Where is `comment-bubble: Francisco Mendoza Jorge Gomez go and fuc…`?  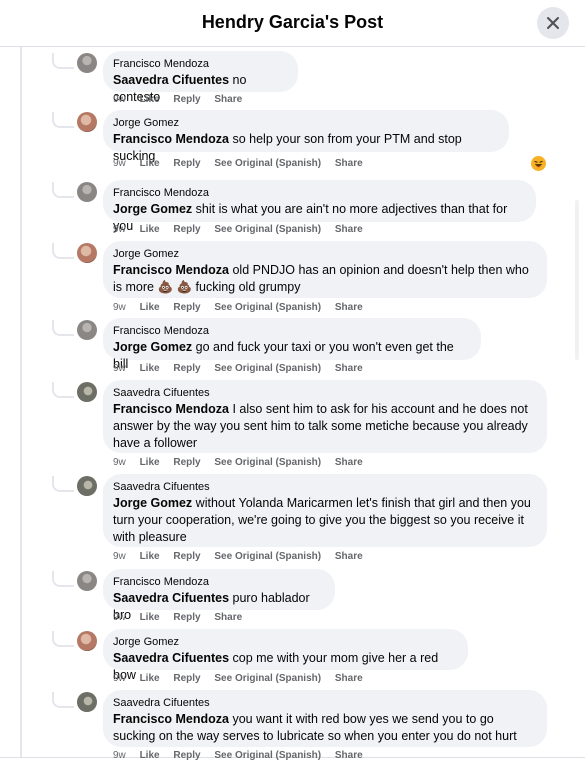 comment-bubble: Francisco Mendoza Jorge Gomez go and fuc… is located at coordinates (292, 344).